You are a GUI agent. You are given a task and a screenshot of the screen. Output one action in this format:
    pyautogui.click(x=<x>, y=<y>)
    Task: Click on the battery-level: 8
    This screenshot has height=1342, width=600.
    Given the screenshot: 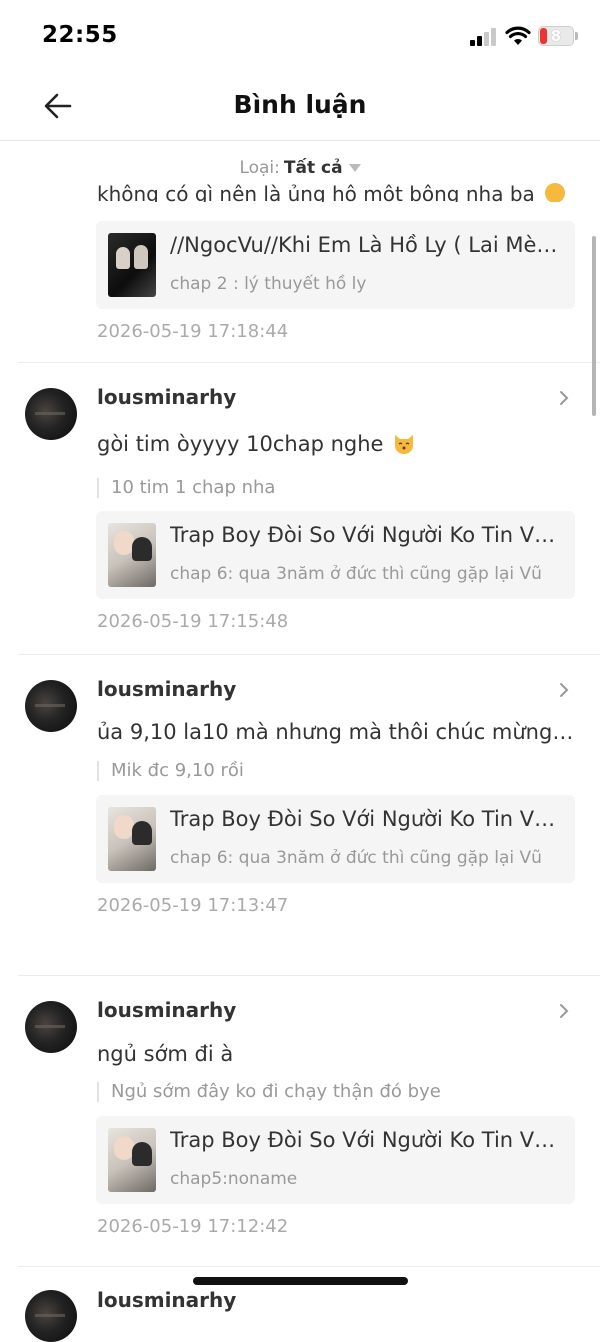 What is the action you would take?
    pyautogui.click(x=556, y=36)
    